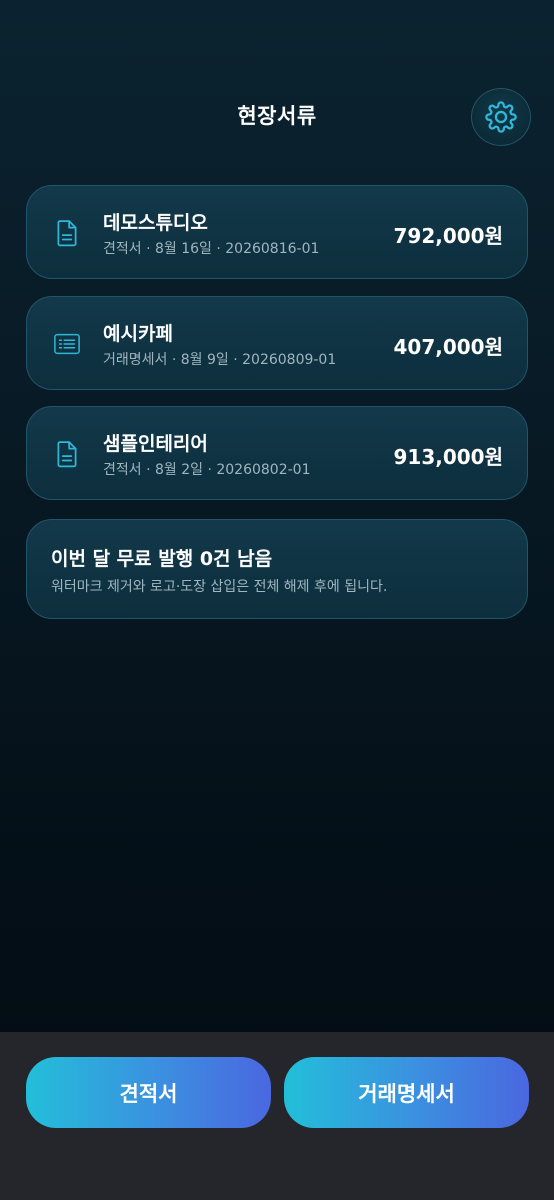  Describe the element at coordinates (220, 360) in the screenshot. I see `document-meta: 거래명세서 · 8월 9일 · 20260809-01` at that location.